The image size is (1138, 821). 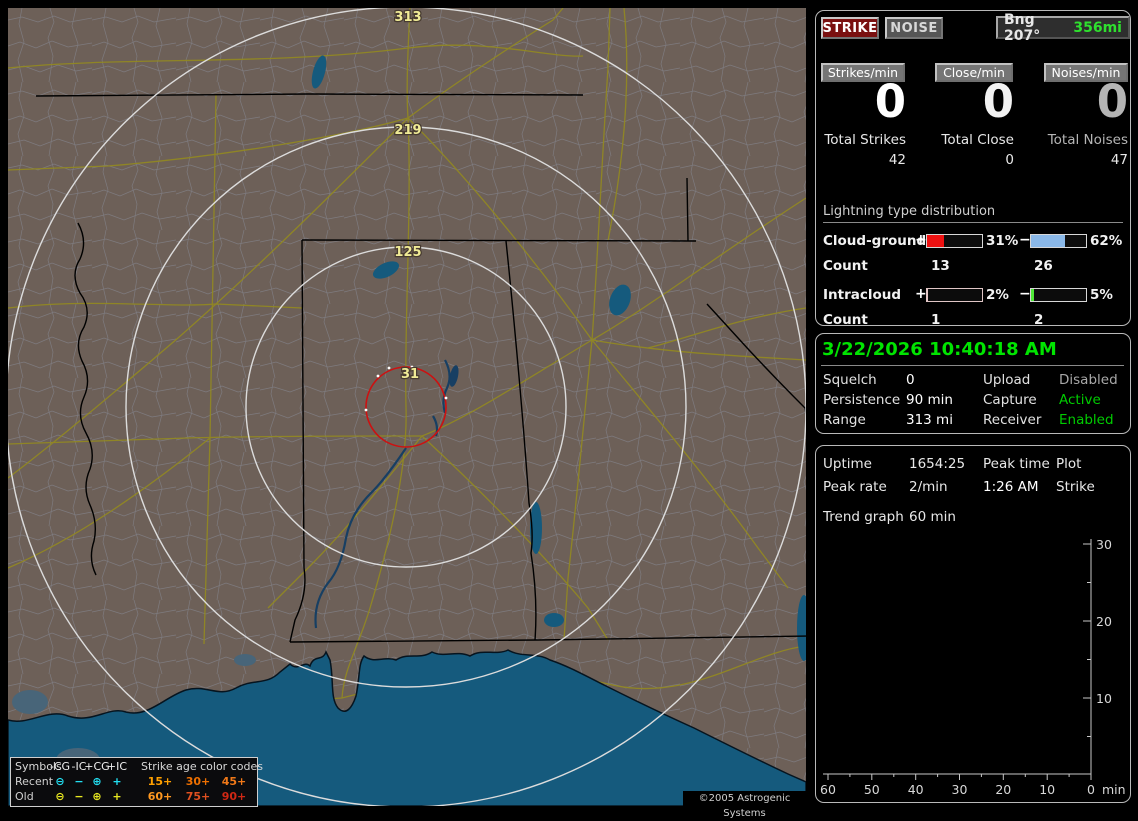 I want to click on noises-per-min-value: 0, so click(x=1112, y=101).